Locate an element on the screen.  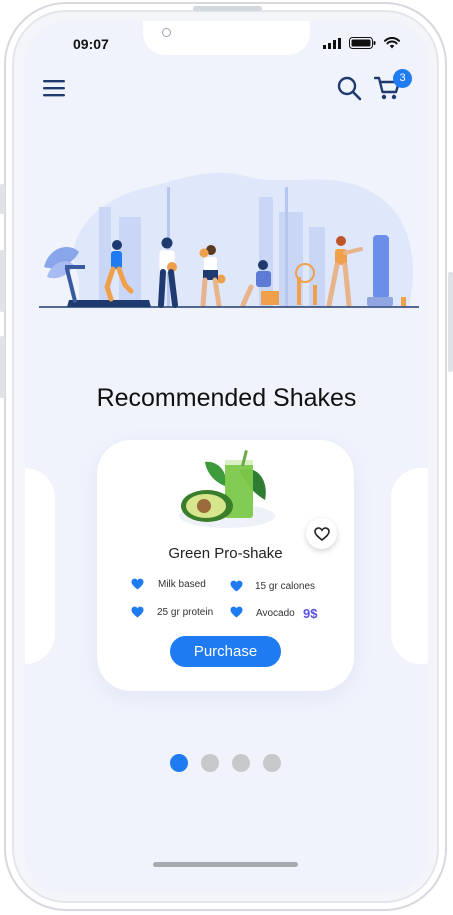
feature-protein: 25 gr protein is located at coordinates (185, 612).